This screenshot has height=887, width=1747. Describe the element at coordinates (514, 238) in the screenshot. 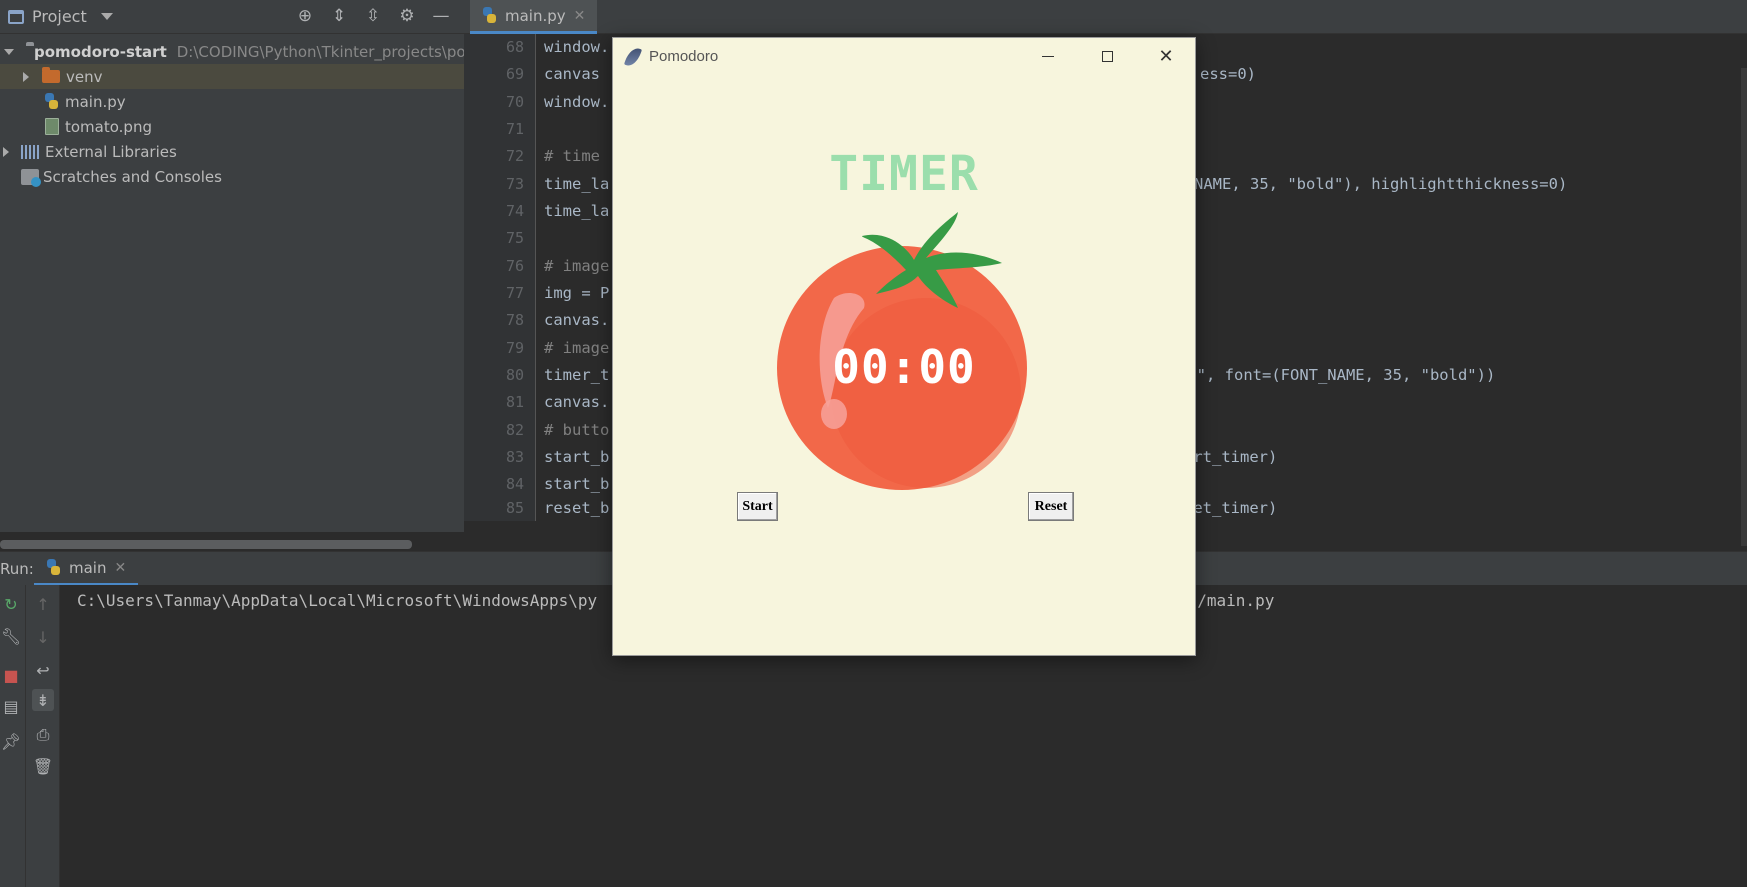

I see `line-number: 75` at that location.